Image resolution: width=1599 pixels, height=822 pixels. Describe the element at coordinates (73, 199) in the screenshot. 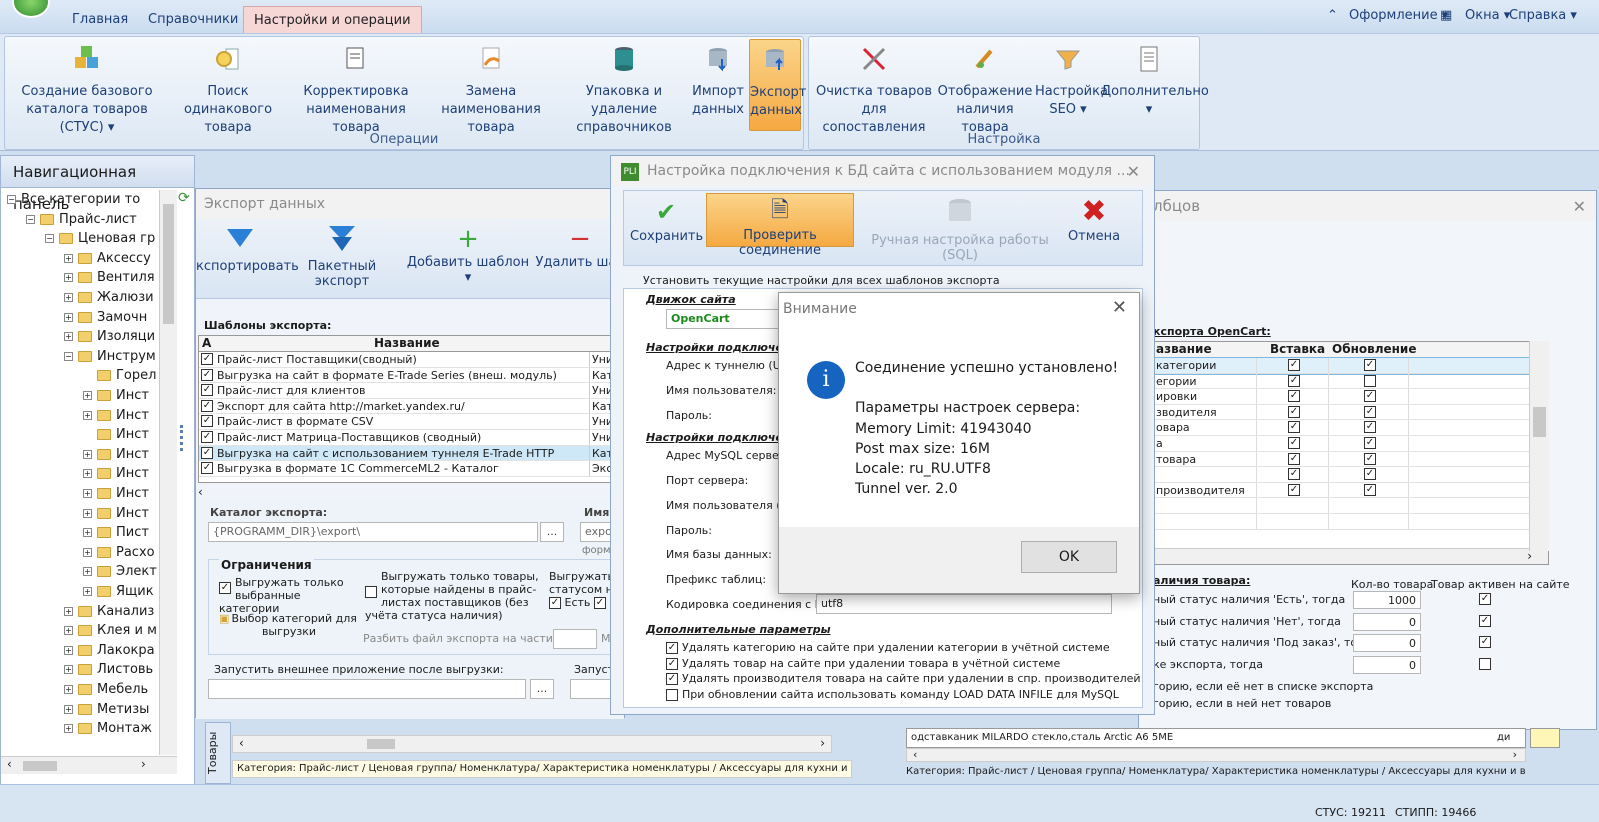

I see `tree-node: − Все категории то` at that location.